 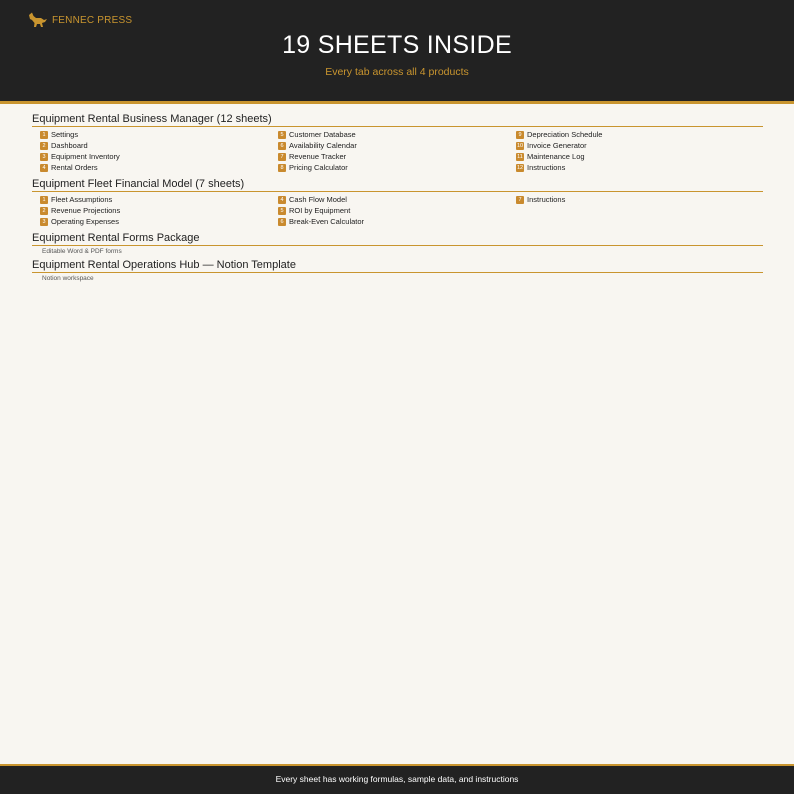 I want to click on sheet-item: 2 Revenue Projections, so click(x=159, y=210).